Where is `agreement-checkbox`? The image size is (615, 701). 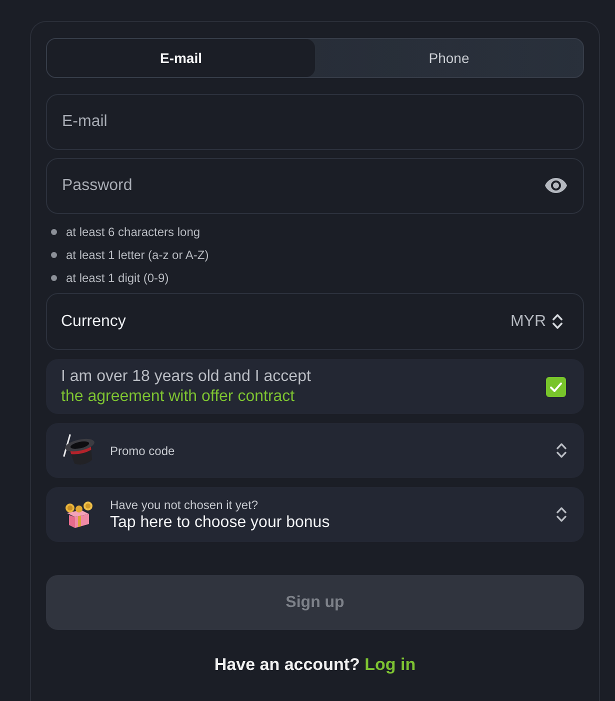
agreement-checkbox is located at coordinates (556, 386).